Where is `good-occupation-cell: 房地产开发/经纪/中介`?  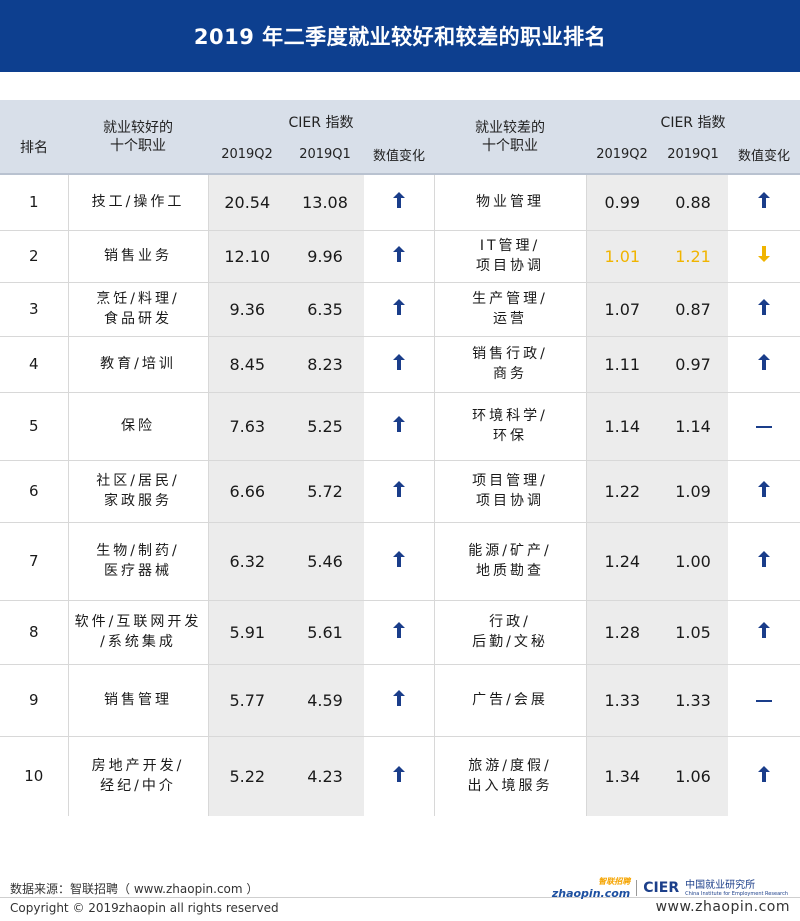
good-occupation-cell: 房地产开发/经纪/中介 is located at coordinates (137, 775).